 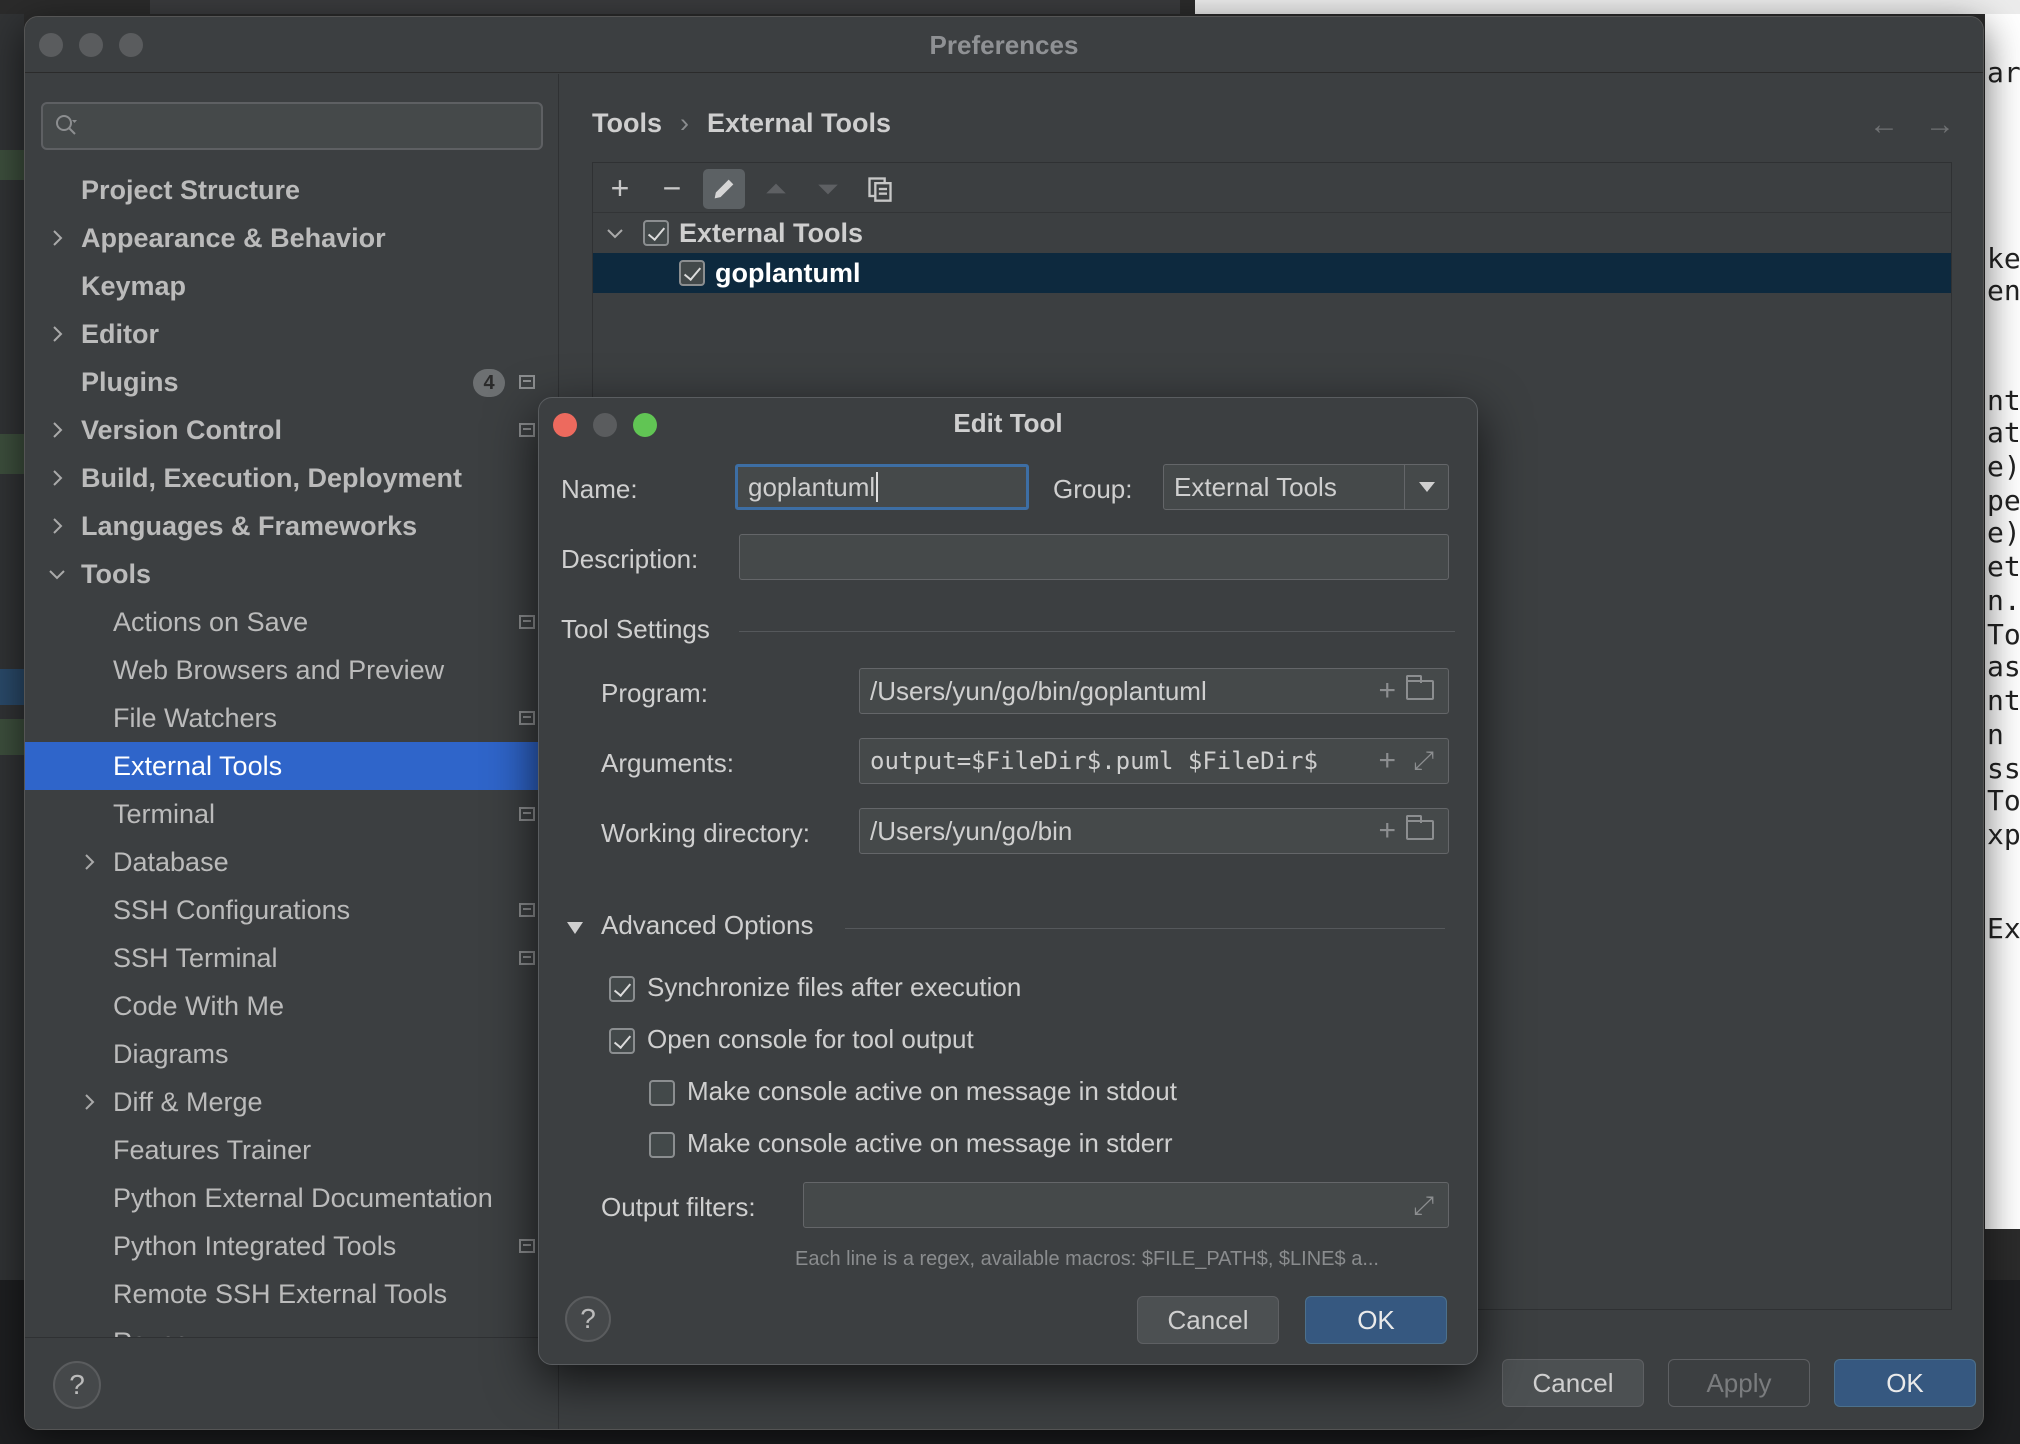 I want to click on apply-button: Apply, so click(x=1739, y=1383).